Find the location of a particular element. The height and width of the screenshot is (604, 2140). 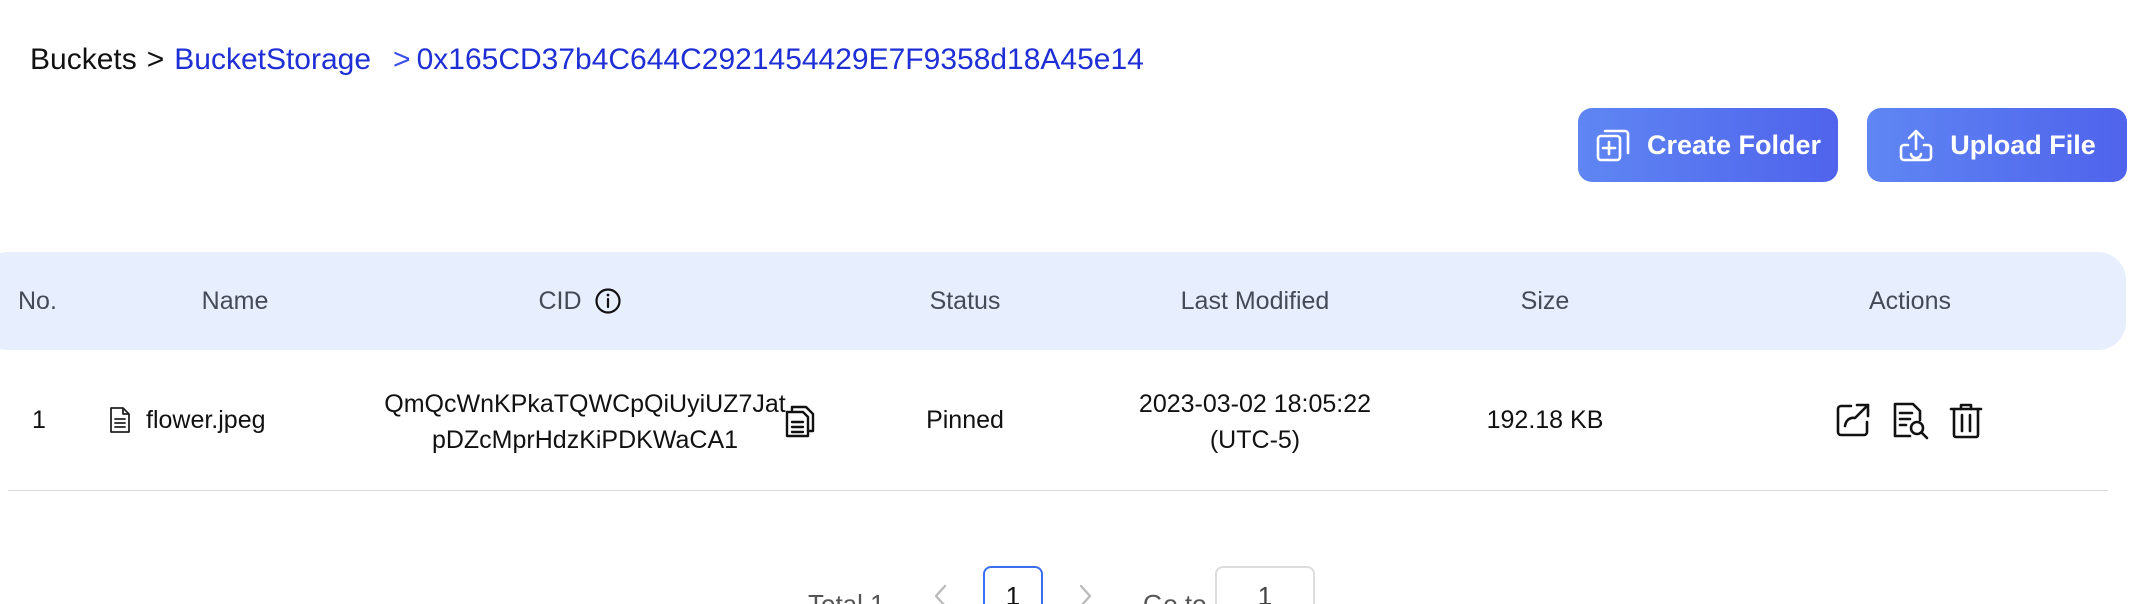

last-modified-date: 2023-03-02 18:05:22 is located at coordinates (1255, 404).